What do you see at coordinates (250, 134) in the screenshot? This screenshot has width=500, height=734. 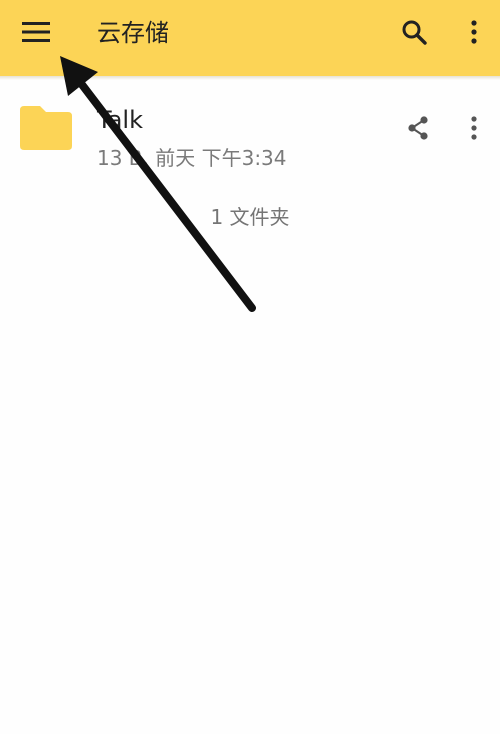 I see `file-list-item: Talk 13 B, 前天 下午3:34` at bounding box center [250, 134].